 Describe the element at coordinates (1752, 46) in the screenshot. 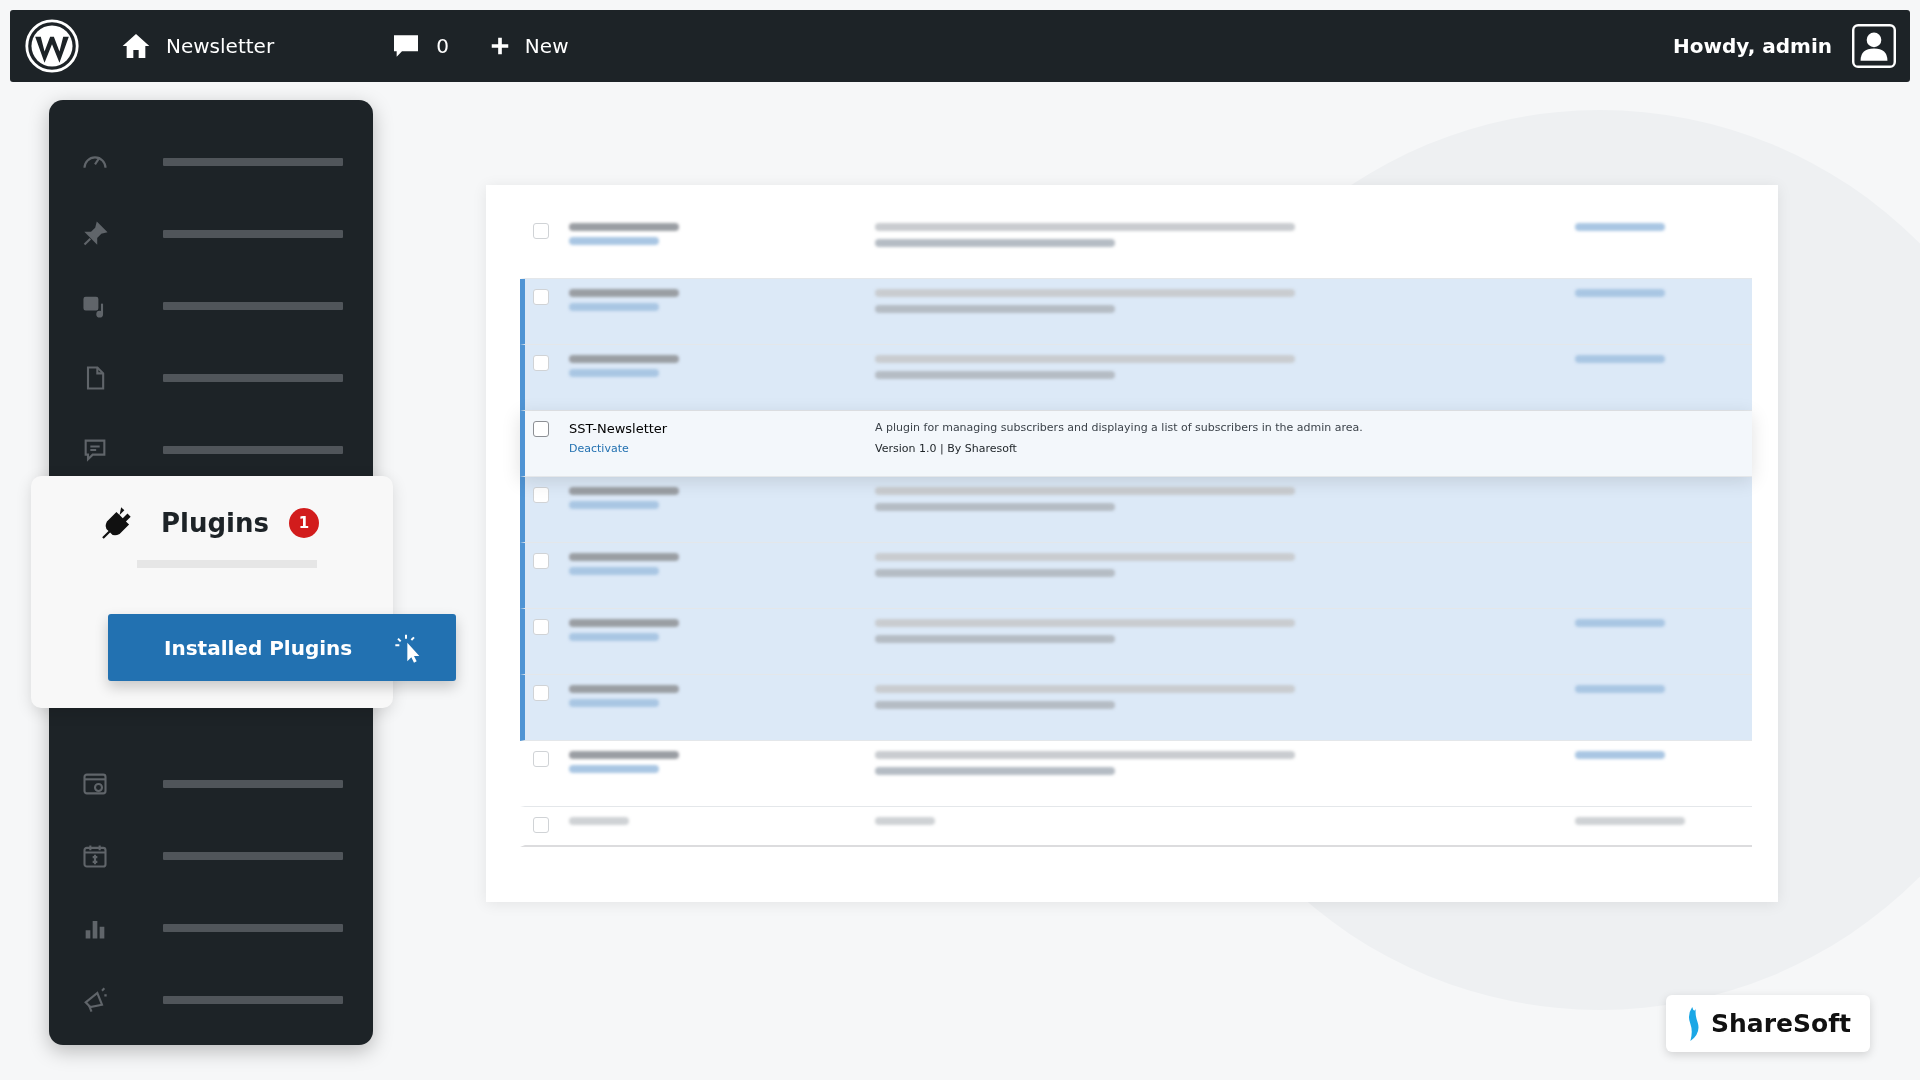

I see `greeting: Howdy, admin` at that location.